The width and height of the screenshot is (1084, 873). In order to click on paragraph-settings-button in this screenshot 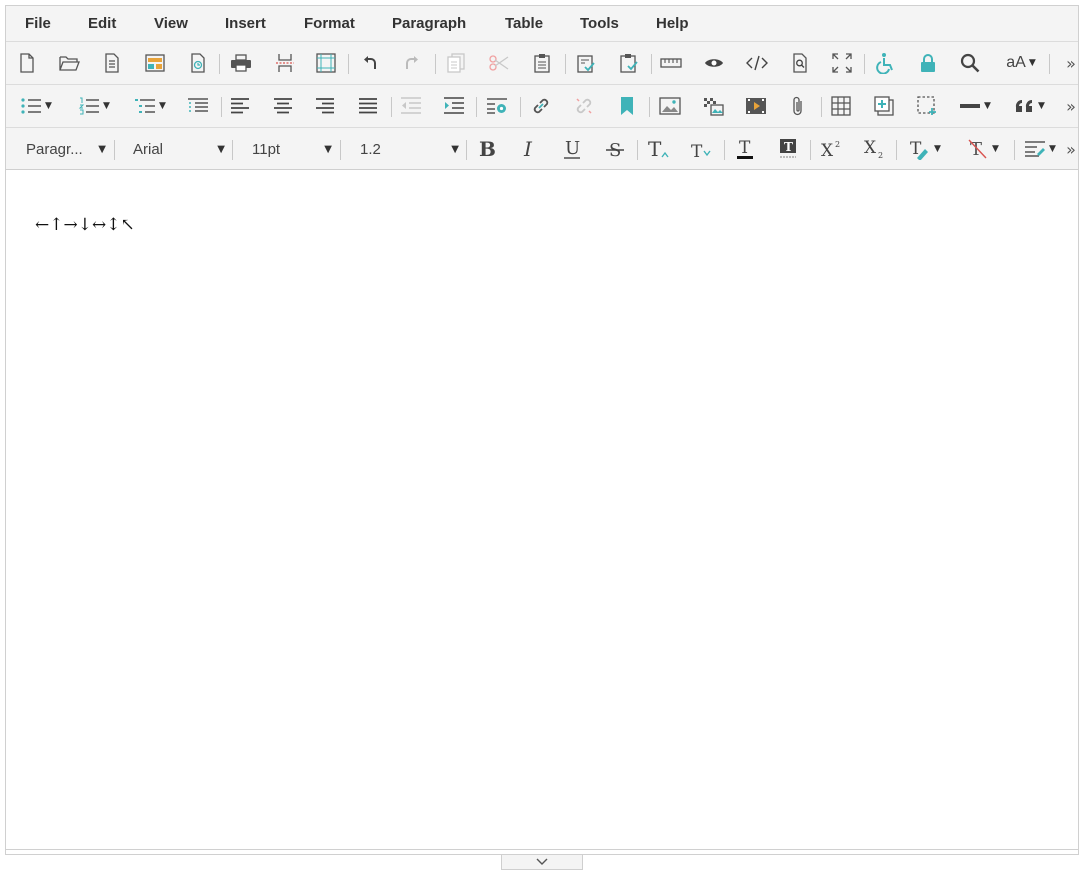, I will do `click(497, 106)`.